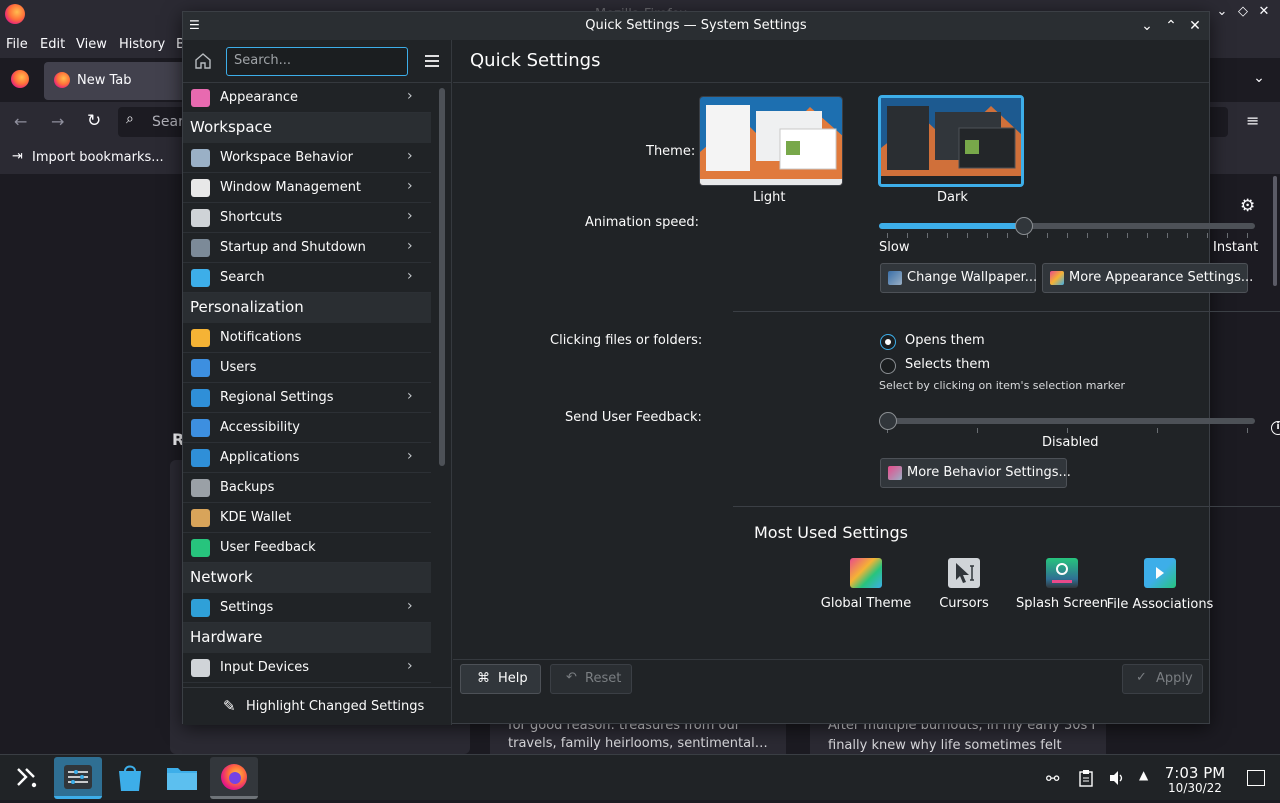  Describe the element at coordinates (307, 488) in the screenshot. I see `sidebar-item-backups: Backups` at that location.